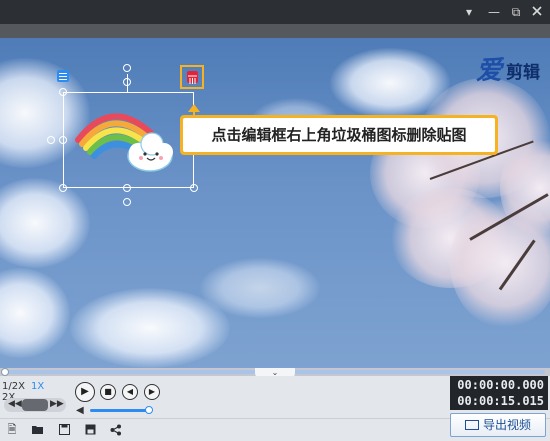 This screenshot has width=550, height=441. Describe the element at coordinates (500, 401) in the screenshot. I see `total-time: 00:00:15.015` at that location.